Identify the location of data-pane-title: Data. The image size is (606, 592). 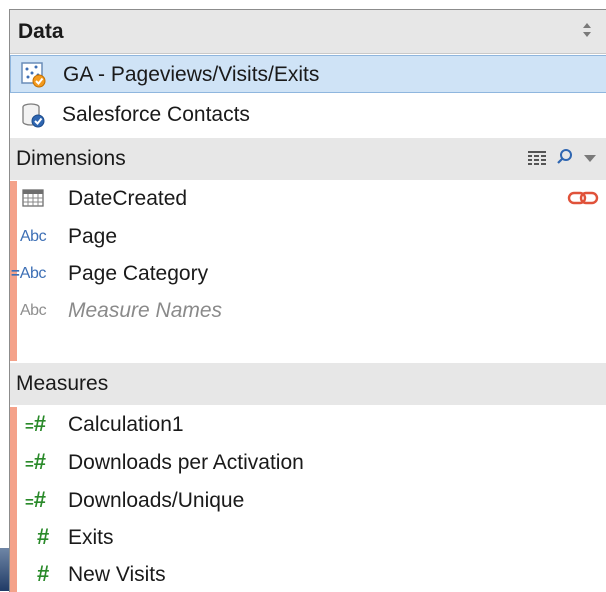
(41, 31).